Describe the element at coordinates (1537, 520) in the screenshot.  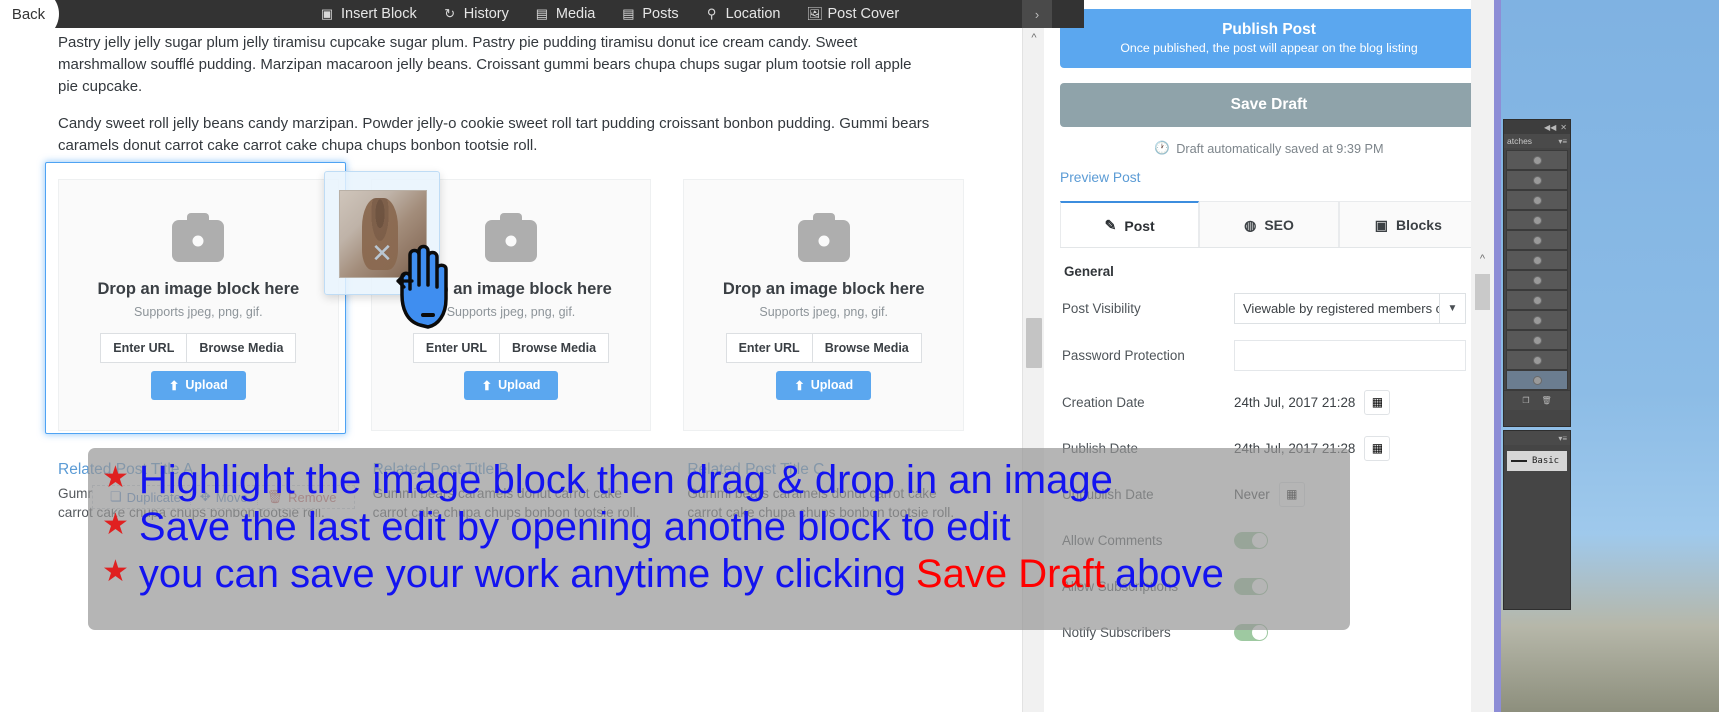
I see `photoshop-styles-panel: ▾≡ Basic` at that location.